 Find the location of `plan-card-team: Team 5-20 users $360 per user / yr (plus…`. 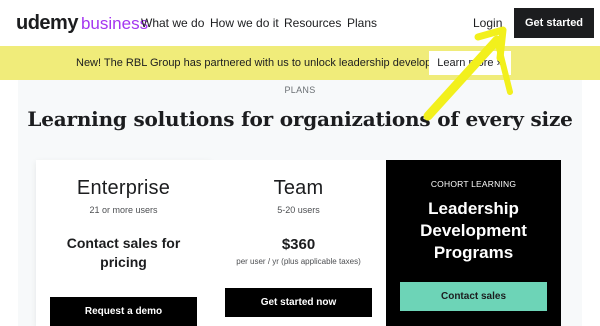

plan-card-team: Team 5-20 users $360 per user / yr (plus… is located at coordinates (298, 243).